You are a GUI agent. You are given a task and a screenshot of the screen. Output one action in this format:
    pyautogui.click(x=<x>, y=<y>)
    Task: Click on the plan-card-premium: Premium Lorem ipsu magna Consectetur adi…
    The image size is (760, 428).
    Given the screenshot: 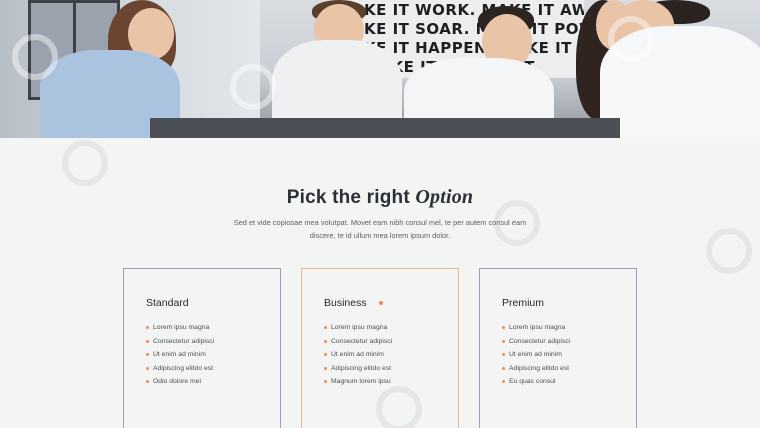 What is the action you would take?
    pyautogui.click(x=558, y=348)
    